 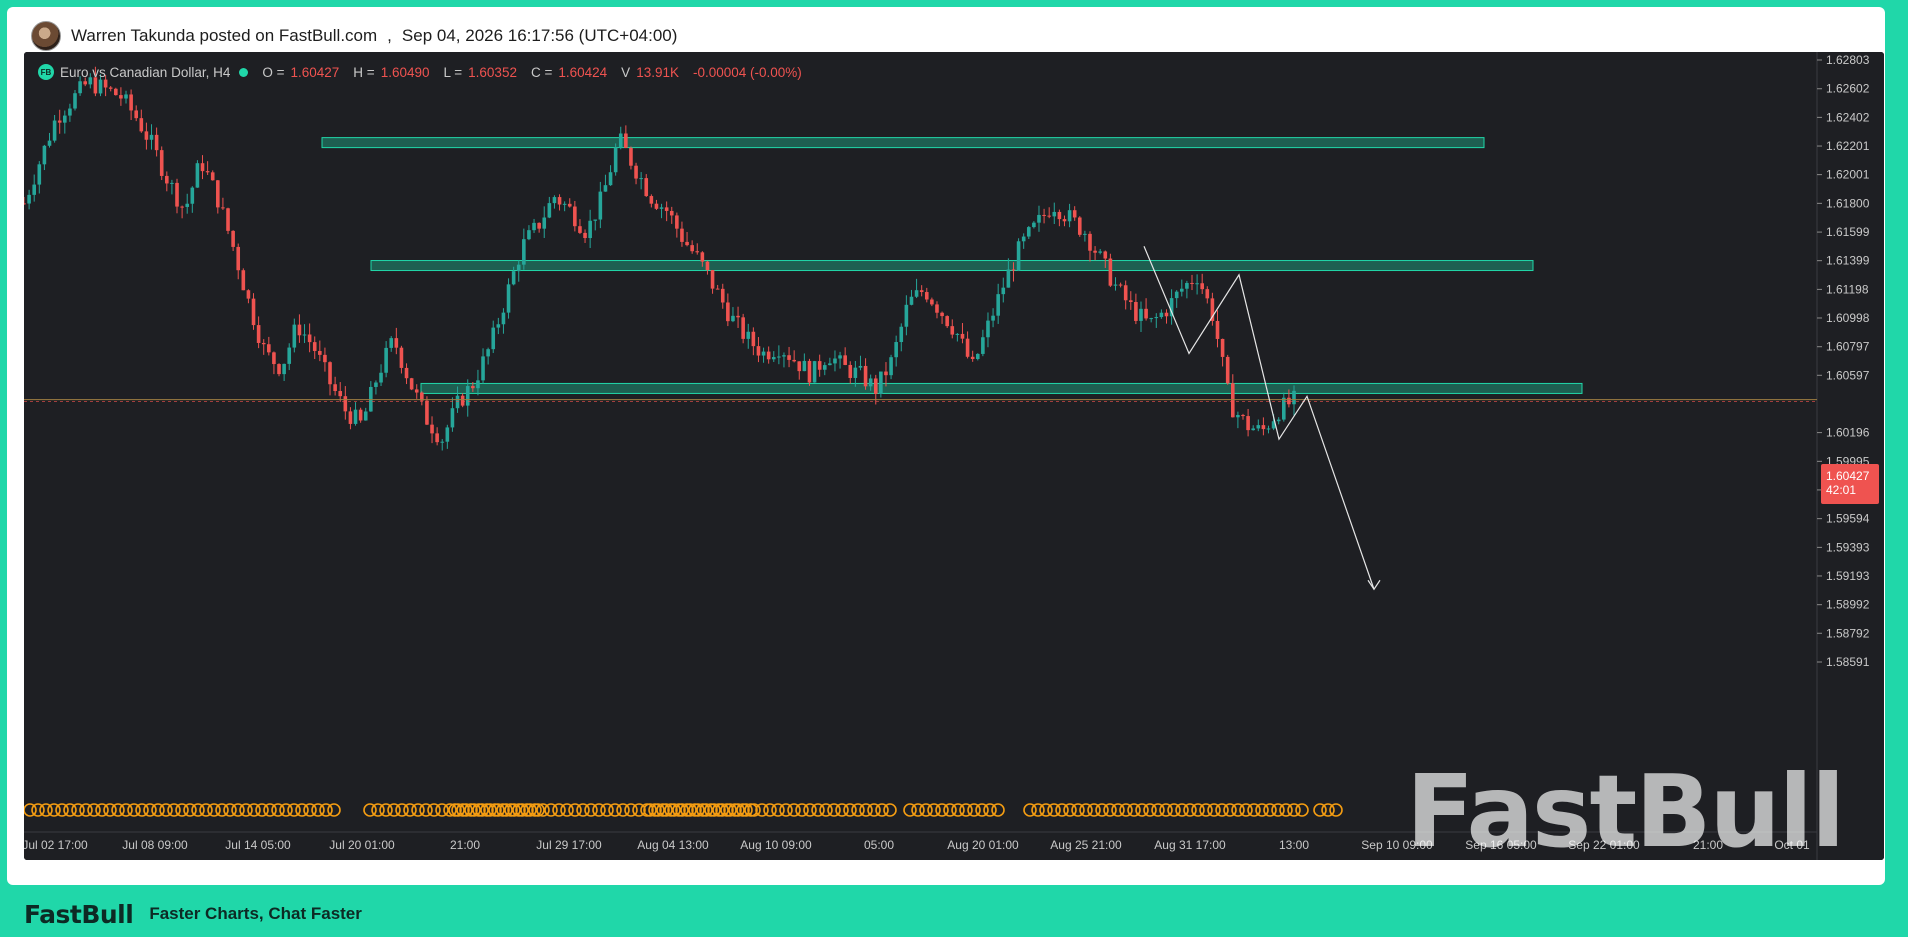 I want to click on close-label: C =, so click(x=541, y=72).